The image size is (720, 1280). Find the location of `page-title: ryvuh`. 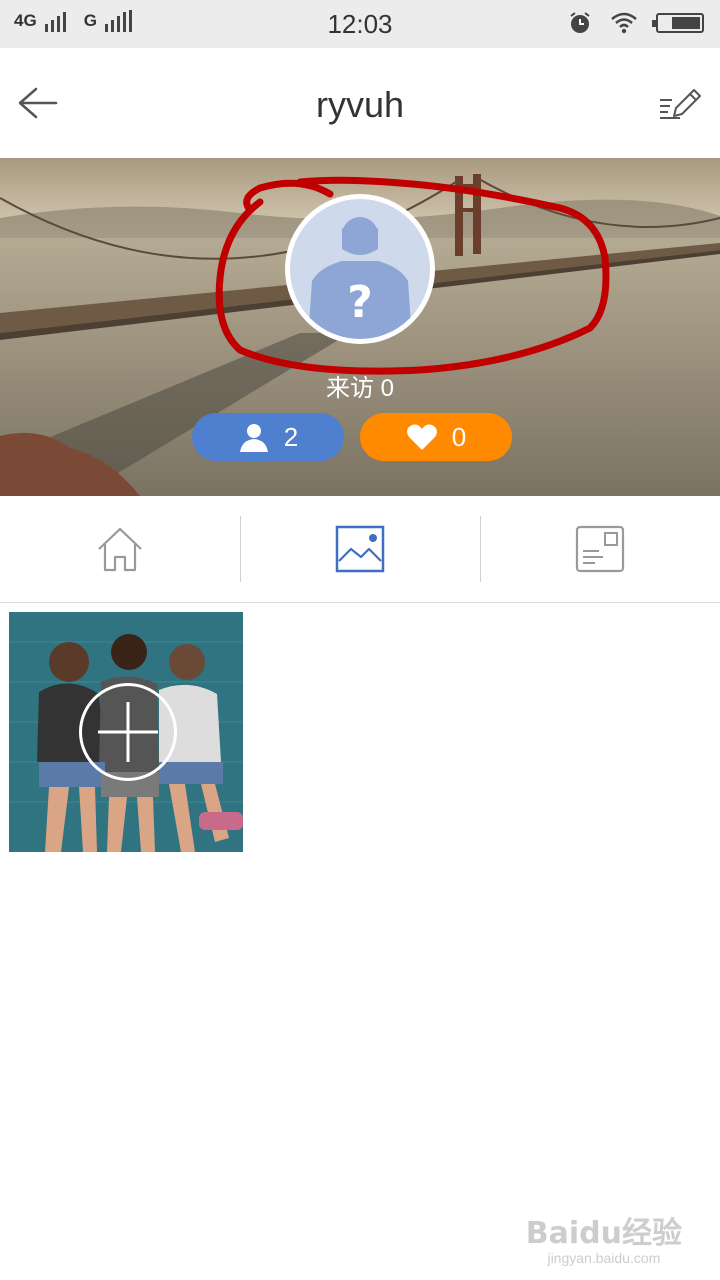

page-title: ryvuh is located at coordinates (360, 104).